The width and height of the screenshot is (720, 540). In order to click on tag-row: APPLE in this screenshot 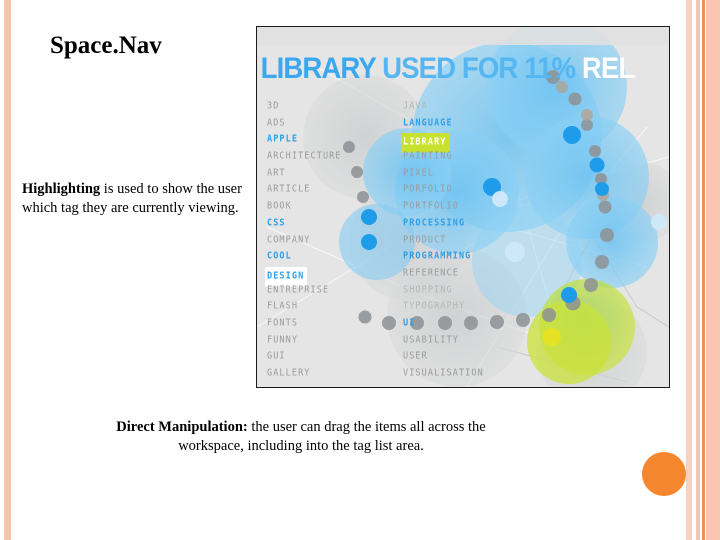, I will do `click(333, 138)`.